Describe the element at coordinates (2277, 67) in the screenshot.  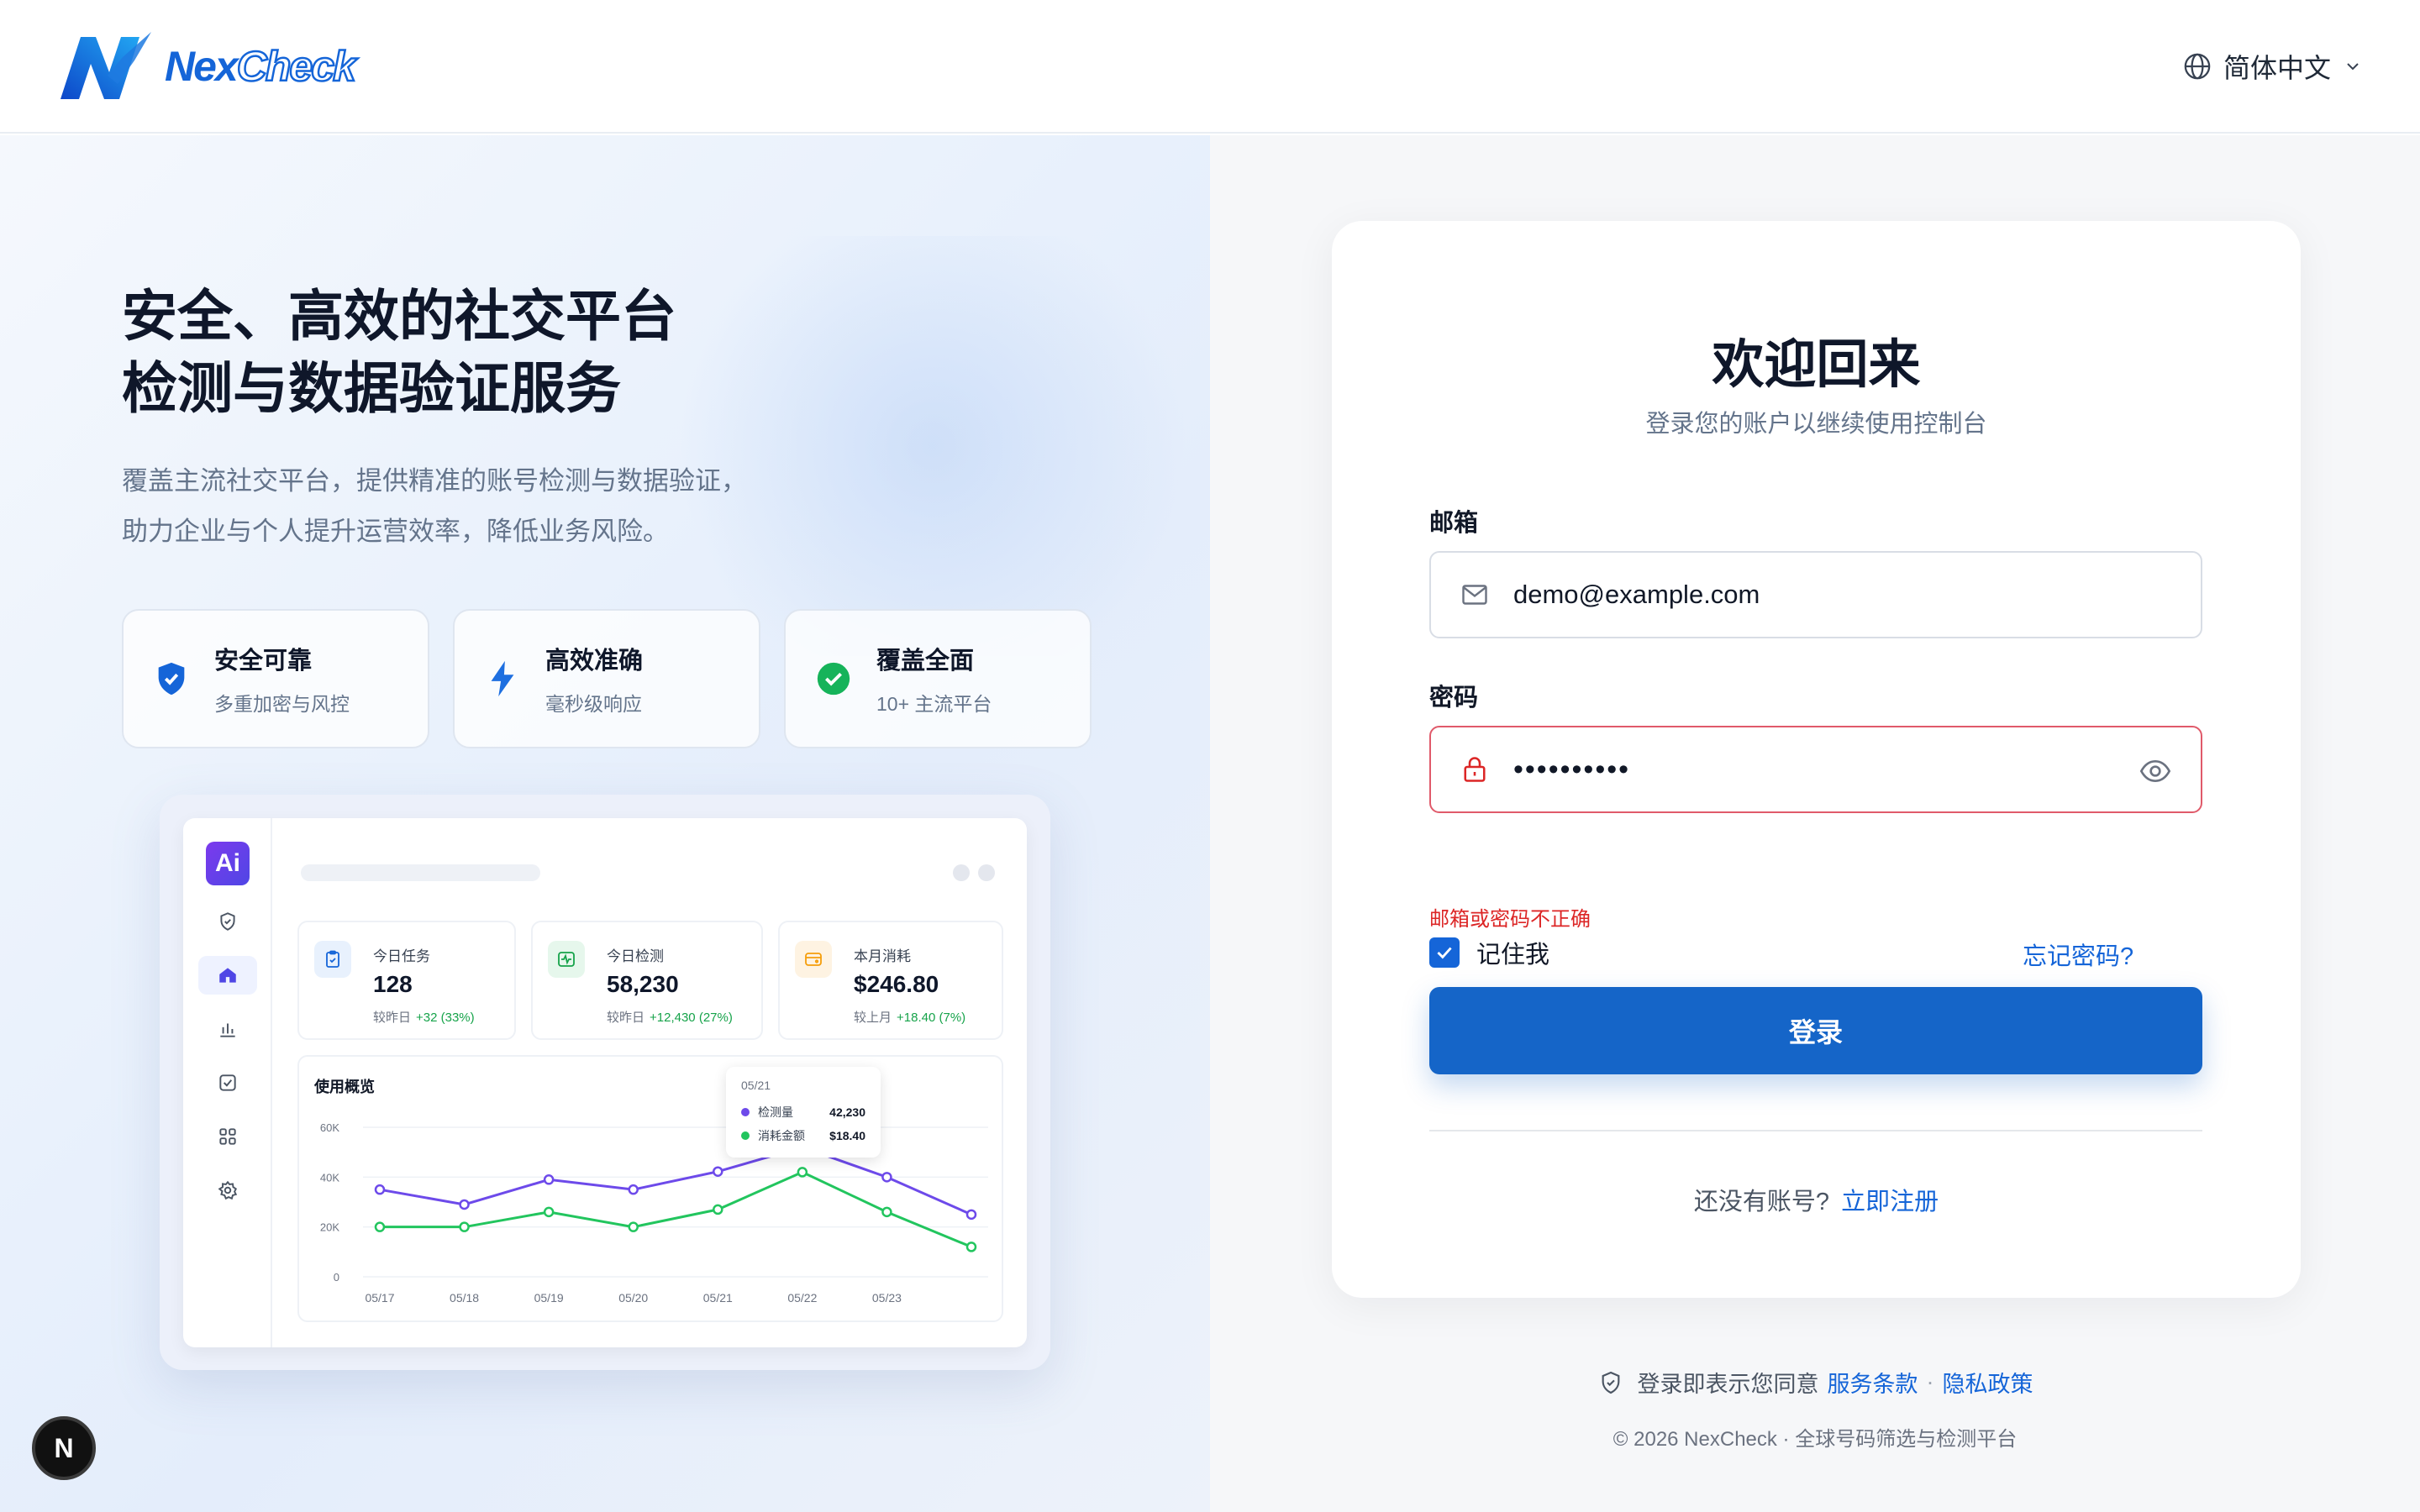
I see `language-label: 简体中文` at that location.